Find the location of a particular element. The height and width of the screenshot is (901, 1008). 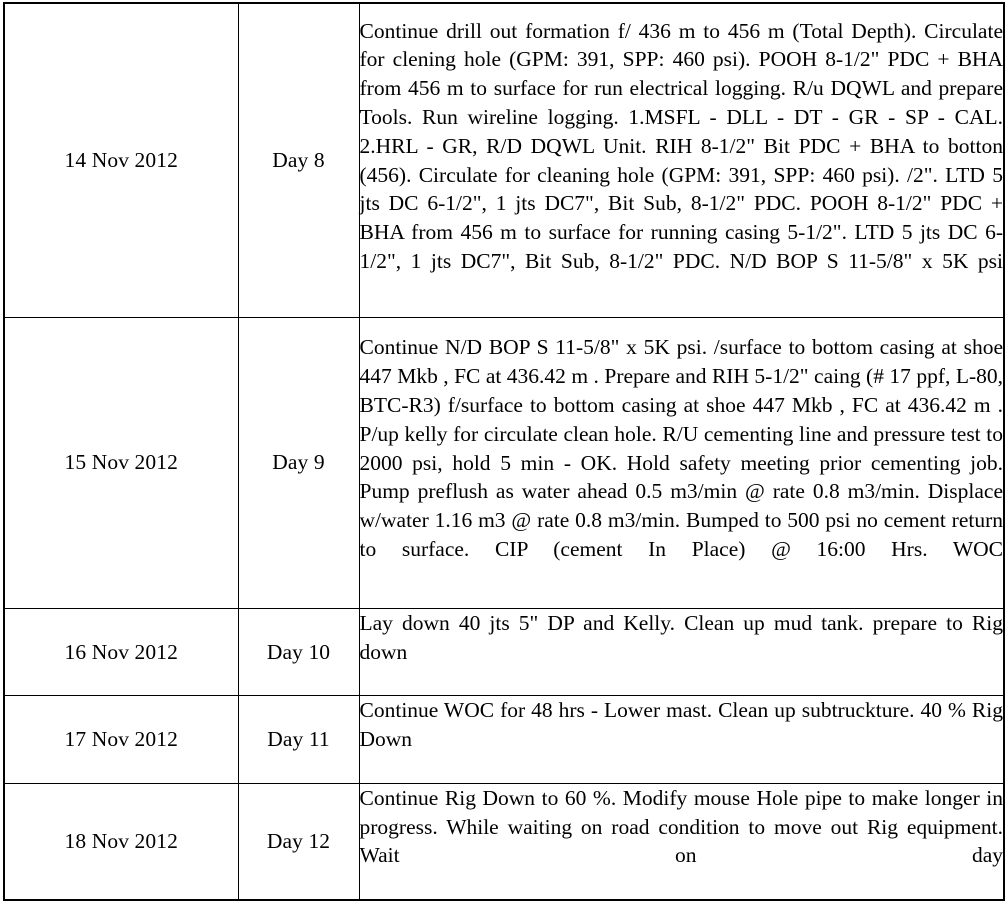

day-value: Day 9 is located at coordinates (298, 462).